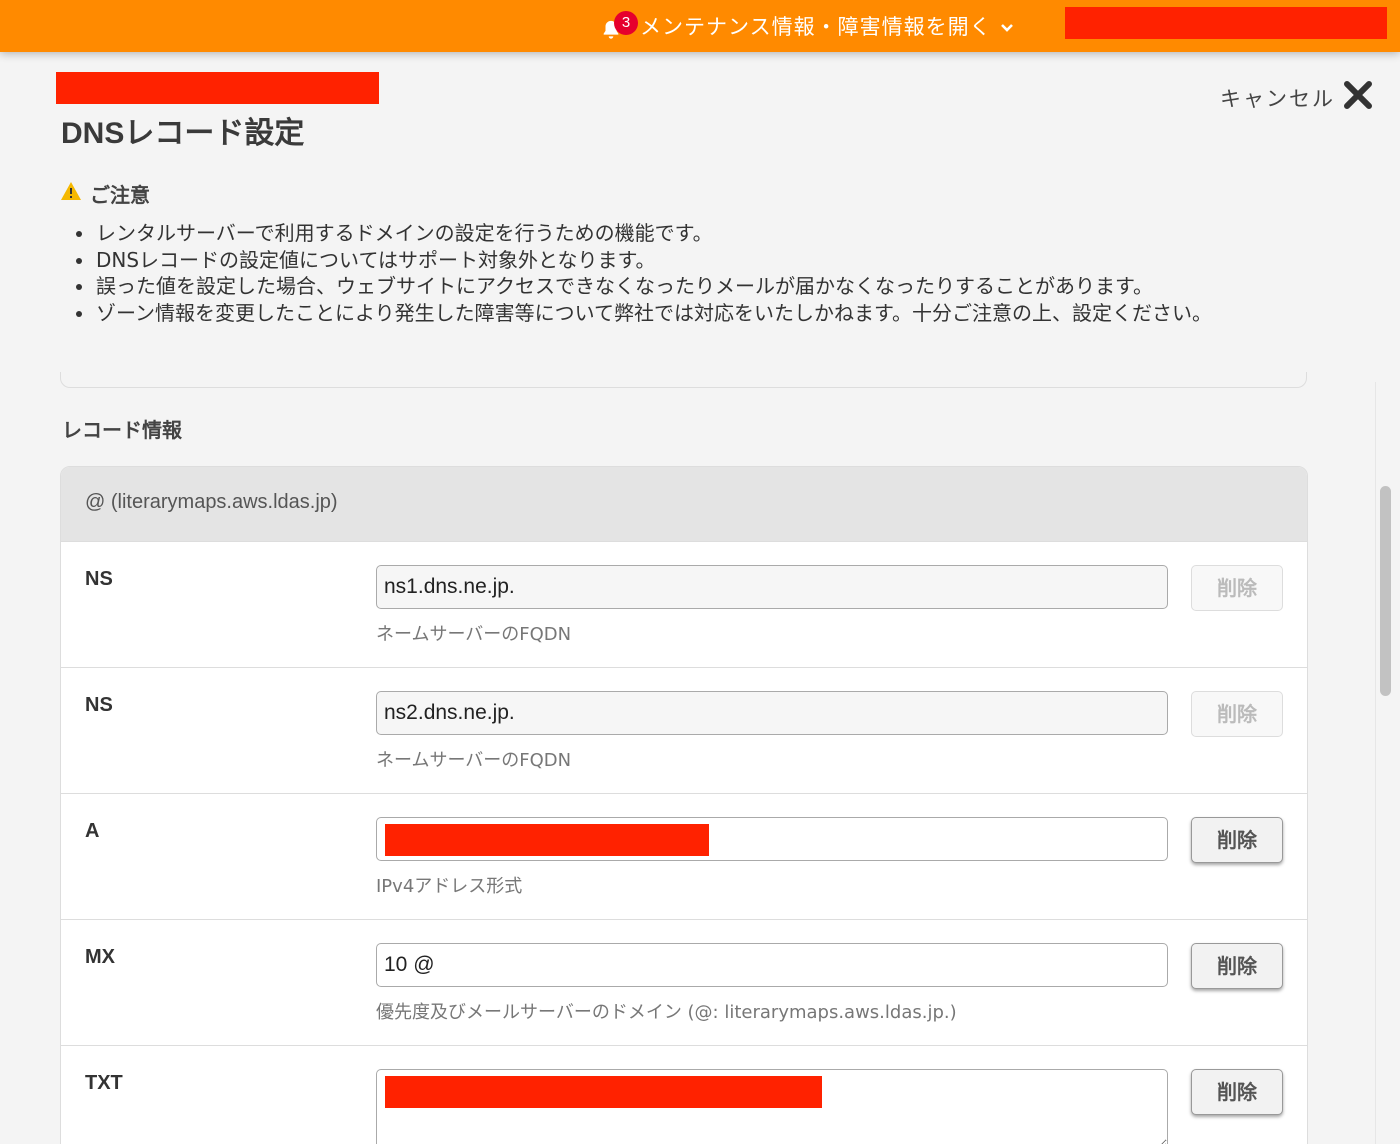  What do you see at coordinates (449, 886) in the screenshot?
I see `record-hint: IPv4アドレス形式` at bounding box center [449, 886].